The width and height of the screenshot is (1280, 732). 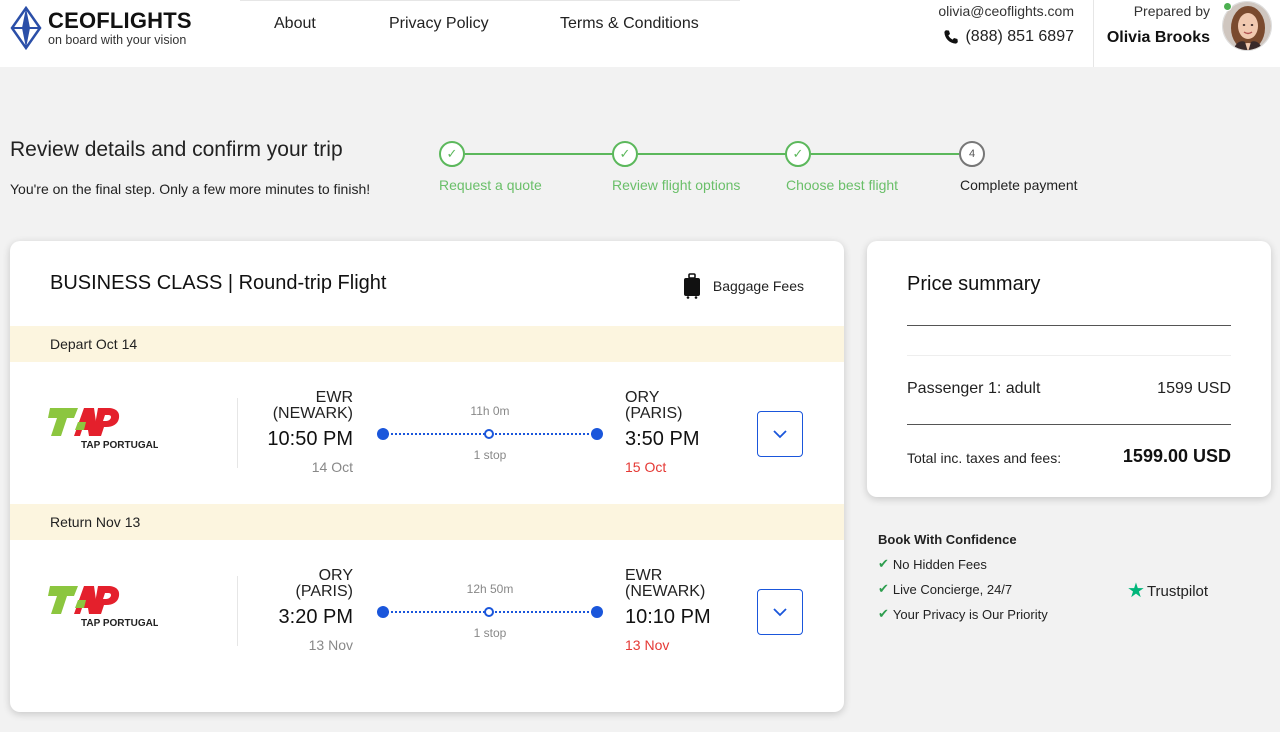 What do you see at coordinates (676, 185) in the screenshot?
I see `step-label-review-options: Review flight options` at bounding box center [676, 185].